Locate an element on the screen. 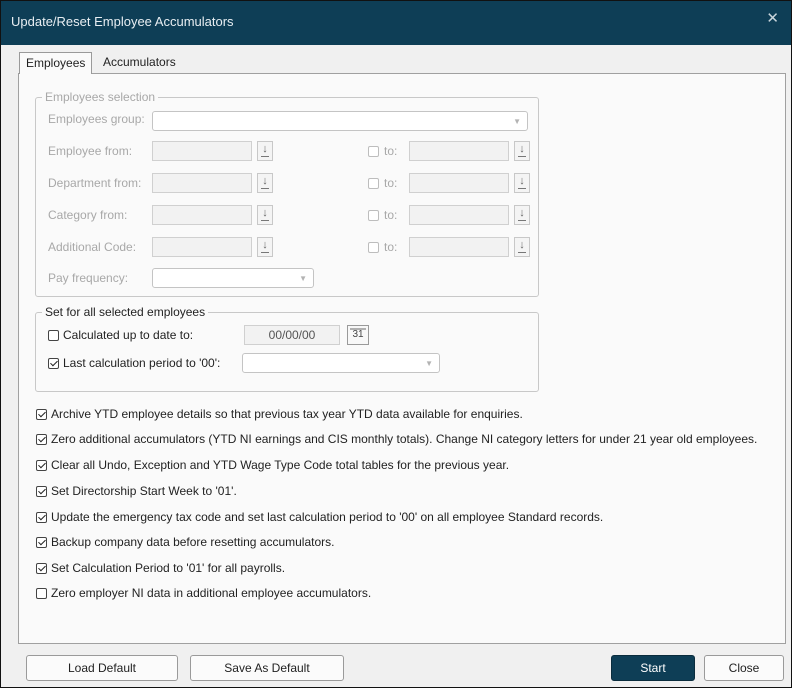 The height and width of the screenshot is (688, 792). additional-code-label: Additional Code: is located at coordinates (92, 247).